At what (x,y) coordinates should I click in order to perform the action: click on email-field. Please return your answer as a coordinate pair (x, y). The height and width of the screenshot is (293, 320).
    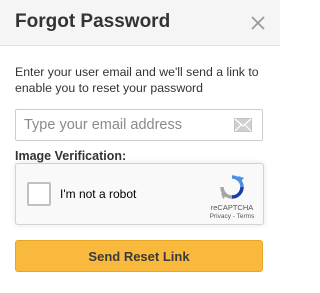
    Looking at the image, I should click on (139, 125).